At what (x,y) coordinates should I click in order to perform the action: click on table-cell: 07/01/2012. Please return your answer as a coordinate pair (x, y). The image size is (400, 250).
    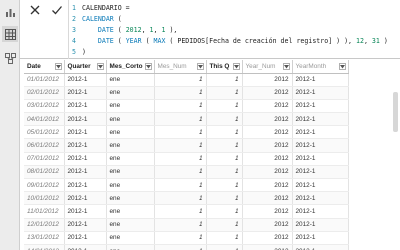
    Looking at the image, I should click on (44, 159).